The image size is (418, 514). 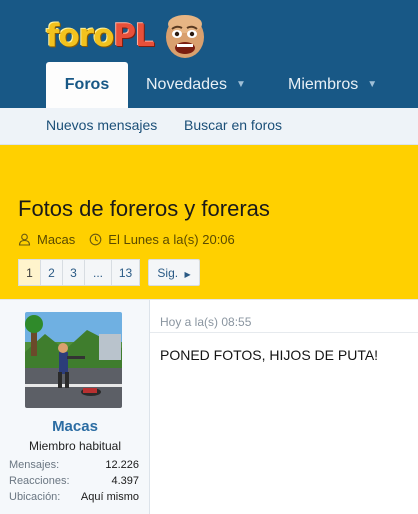 I want to click on main-nav: Foros Novedades ▼ Miembros ▼, so click(x=209, y=85).